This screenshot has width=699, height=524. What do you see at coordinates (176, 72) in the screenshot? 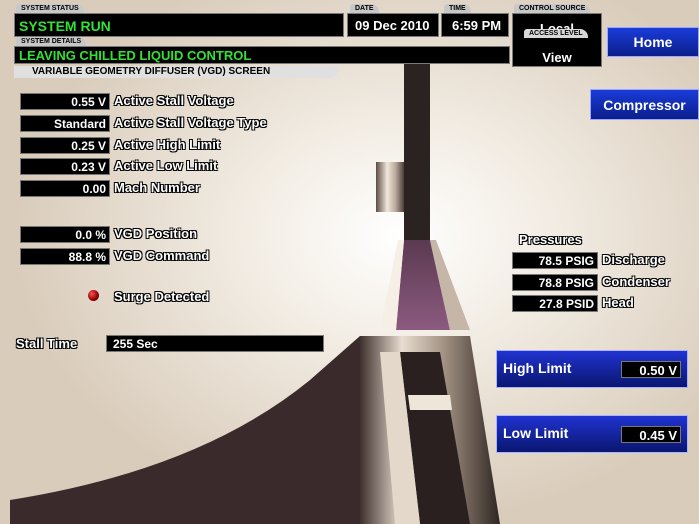
I see `screen-title: VARIABLE GEOMETRY DIFFUSER (VGD) SCREEN` at bounding box center [176, 72].